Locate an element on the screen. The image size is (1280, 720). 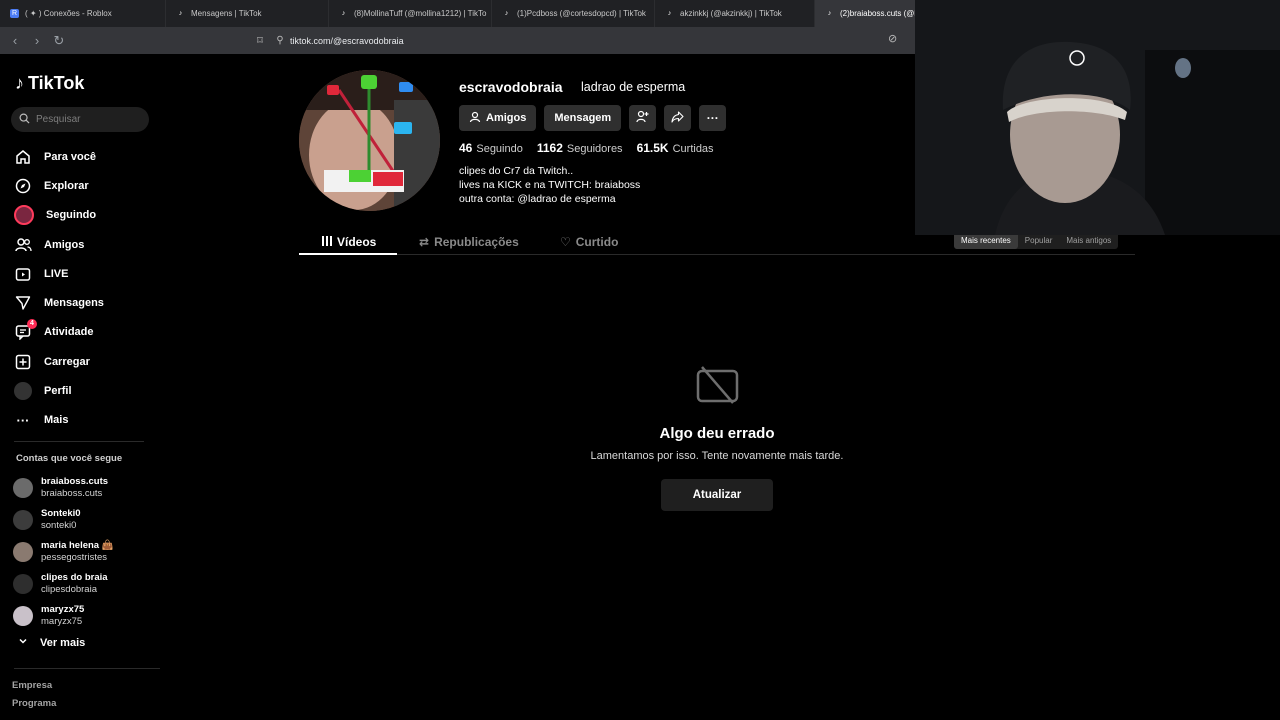
home-icon is located at coordinates (23, 157).